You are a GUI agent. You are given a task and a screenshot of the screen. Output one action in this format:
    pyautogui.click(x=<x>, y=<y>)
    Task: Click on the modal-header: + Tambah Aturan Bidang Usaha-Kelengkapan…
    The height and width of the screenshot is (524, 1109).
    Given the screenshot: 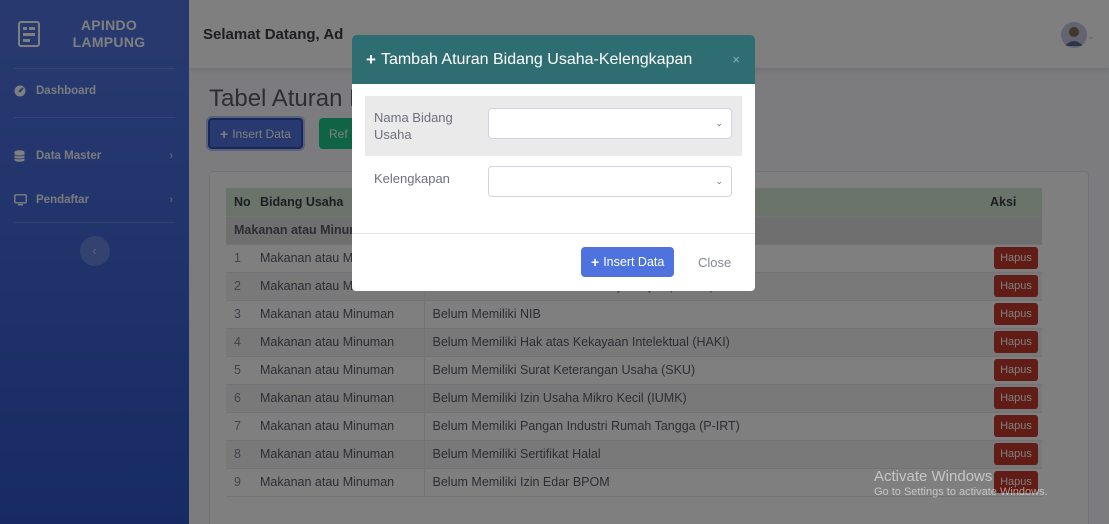 What is the action you would take?
    pyautogui.click(x=553, y=59)
    